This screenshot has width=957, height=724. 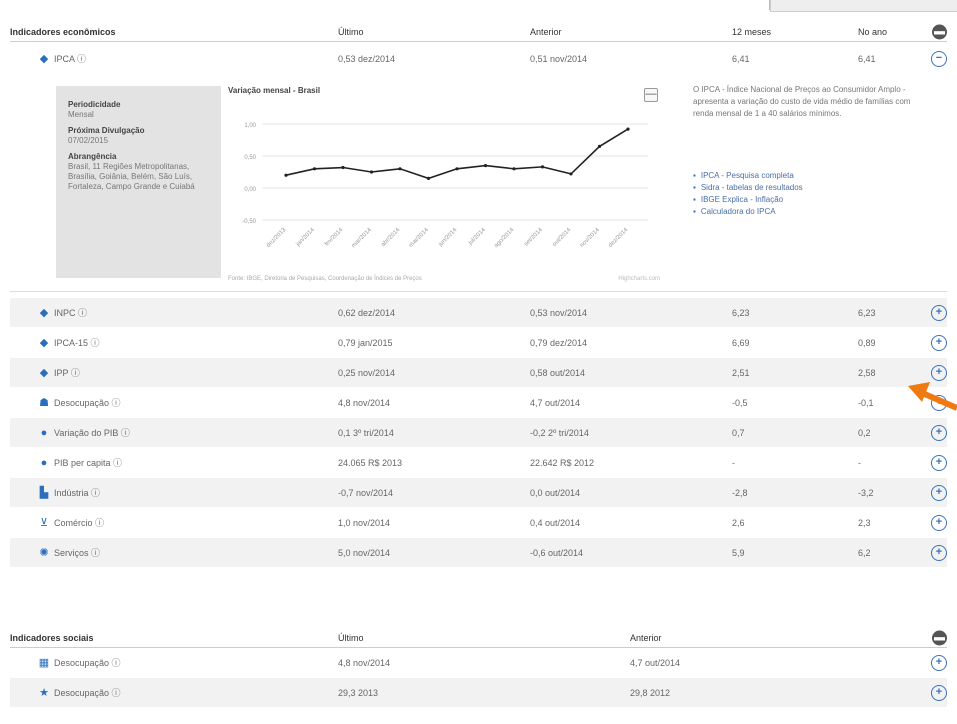 What do you see at coordinates (866, 492) in the screenshot?
I see `row-year: -3,2` at bounding box center [866, 492].